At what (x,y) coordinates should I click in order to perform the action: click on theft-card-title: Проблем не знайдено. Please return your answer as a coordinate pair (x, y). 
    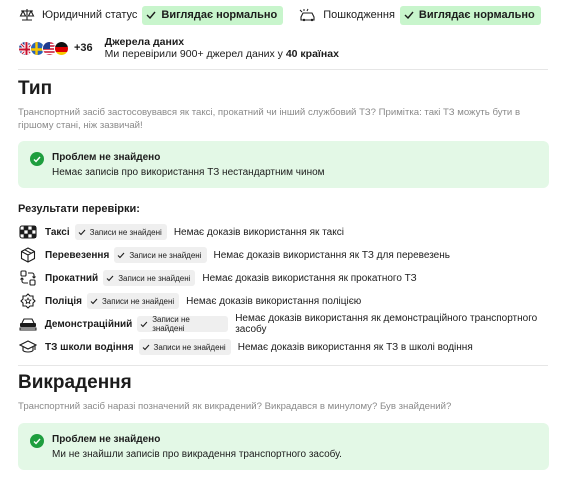
    Looking at the image, I should click on (106, 439).